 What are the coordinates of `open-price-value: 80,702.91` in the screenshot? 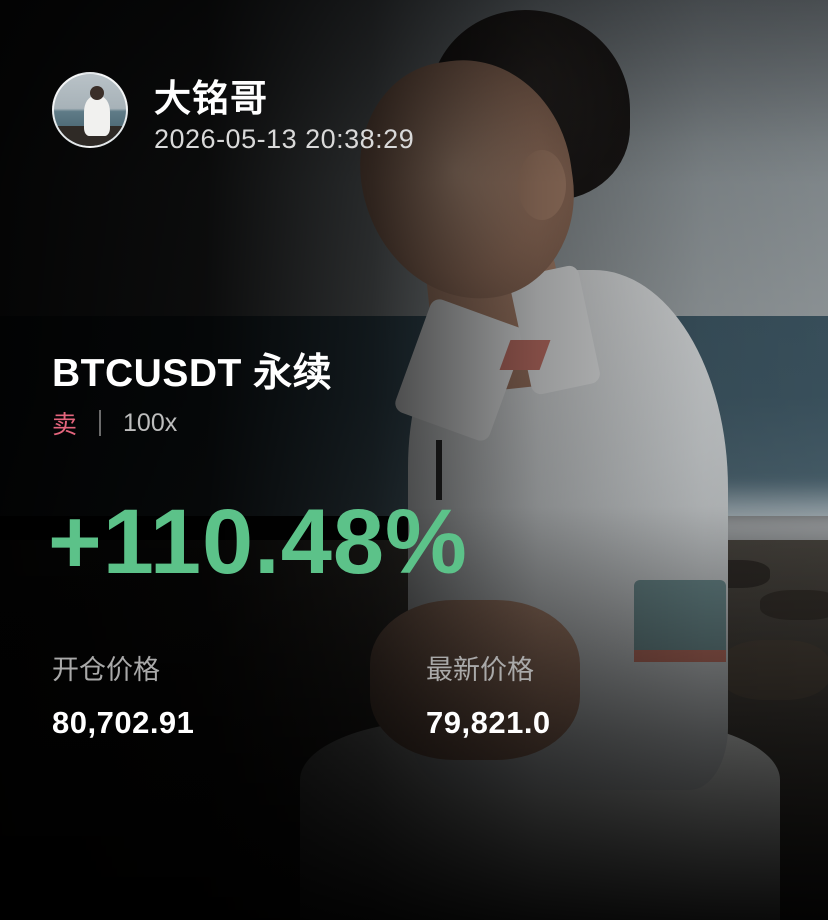 It's located at (123, 722).